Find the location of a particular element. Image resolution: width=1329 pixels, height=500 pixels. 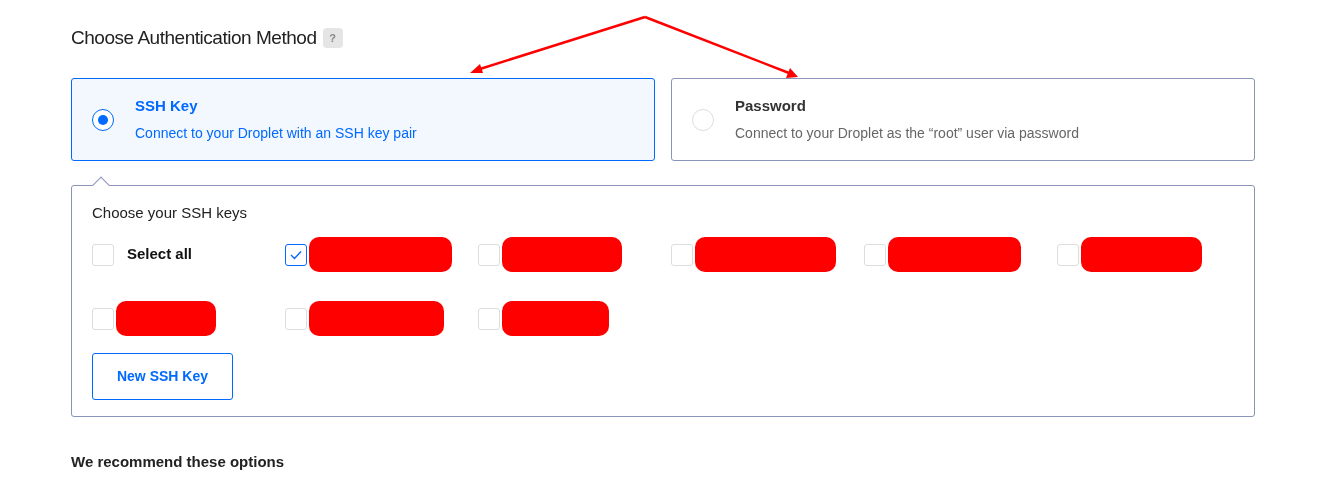

option-title: SSH Key is located at coordinates (167, 106).